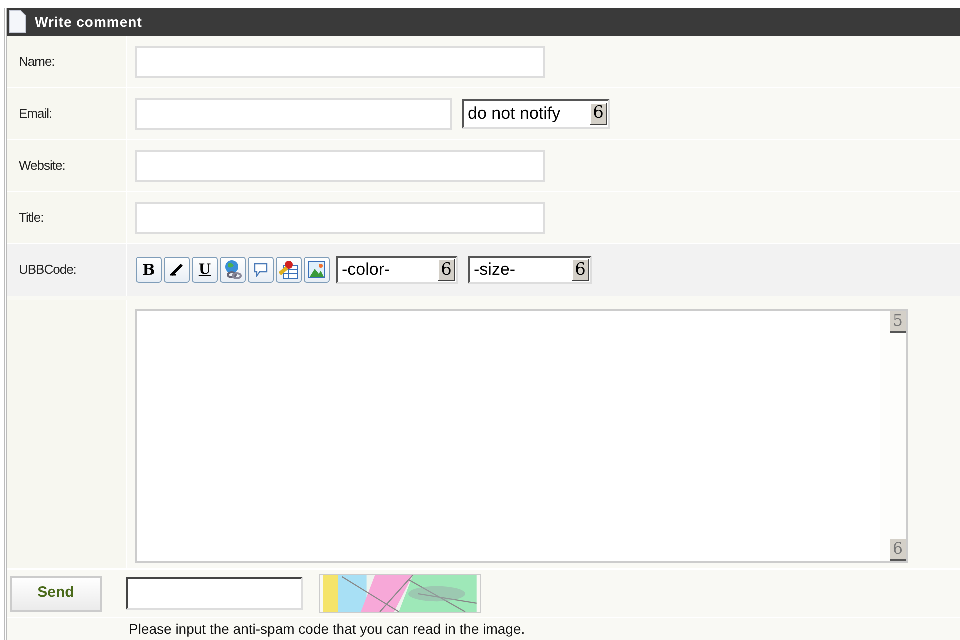 This screenshot has height=640, width=960. I want to click on link-button, so click(233, 270).